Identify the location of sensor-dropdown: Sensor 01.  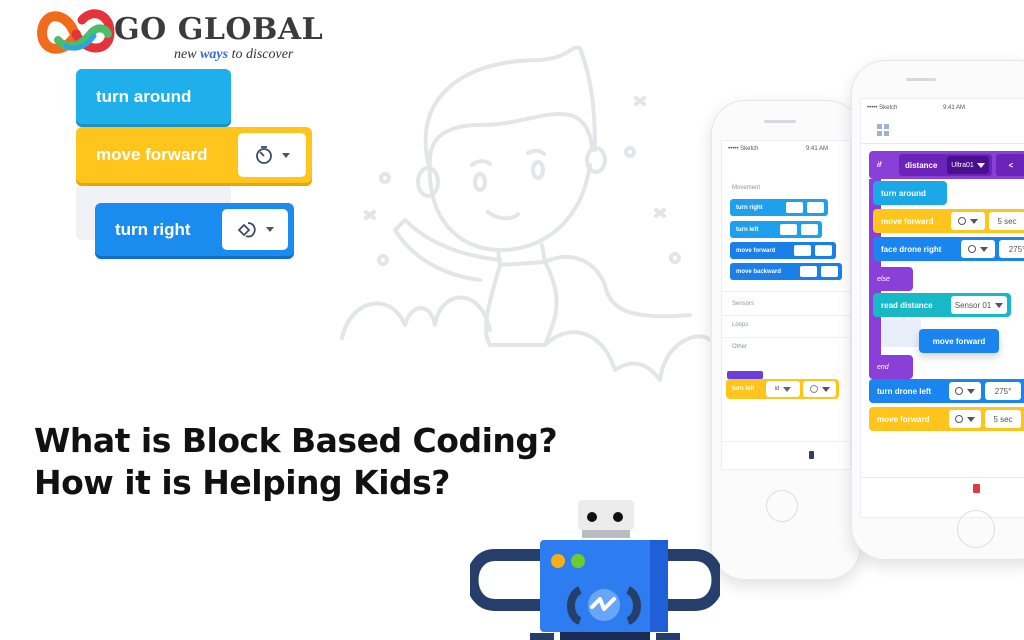
(979, 305).